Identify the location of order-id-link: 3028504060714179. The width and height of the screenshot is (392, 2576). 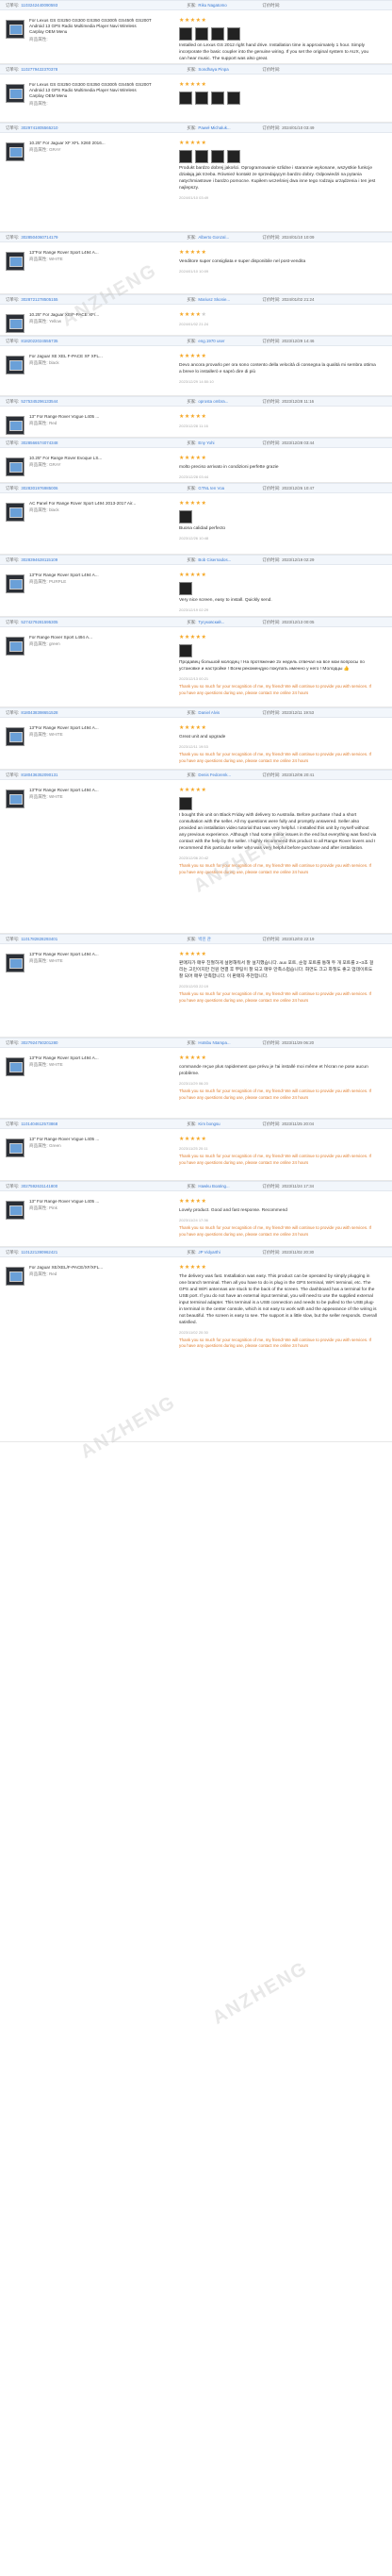
(82, 238).